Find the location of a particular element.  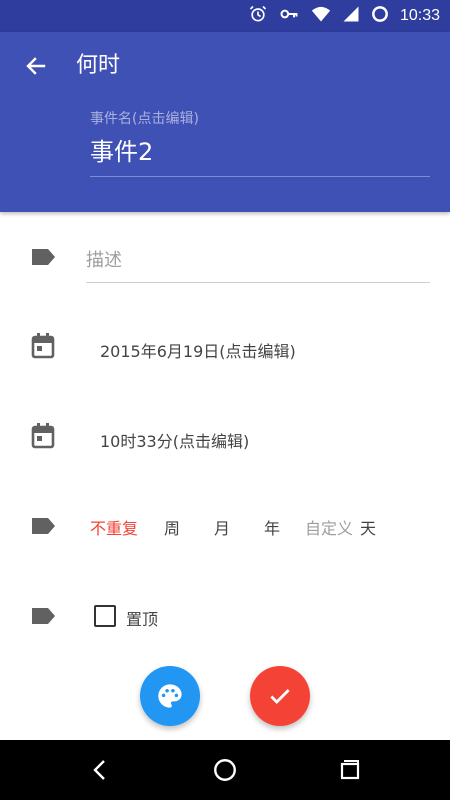

recents-square-icon is located at coordinates (350, 770).